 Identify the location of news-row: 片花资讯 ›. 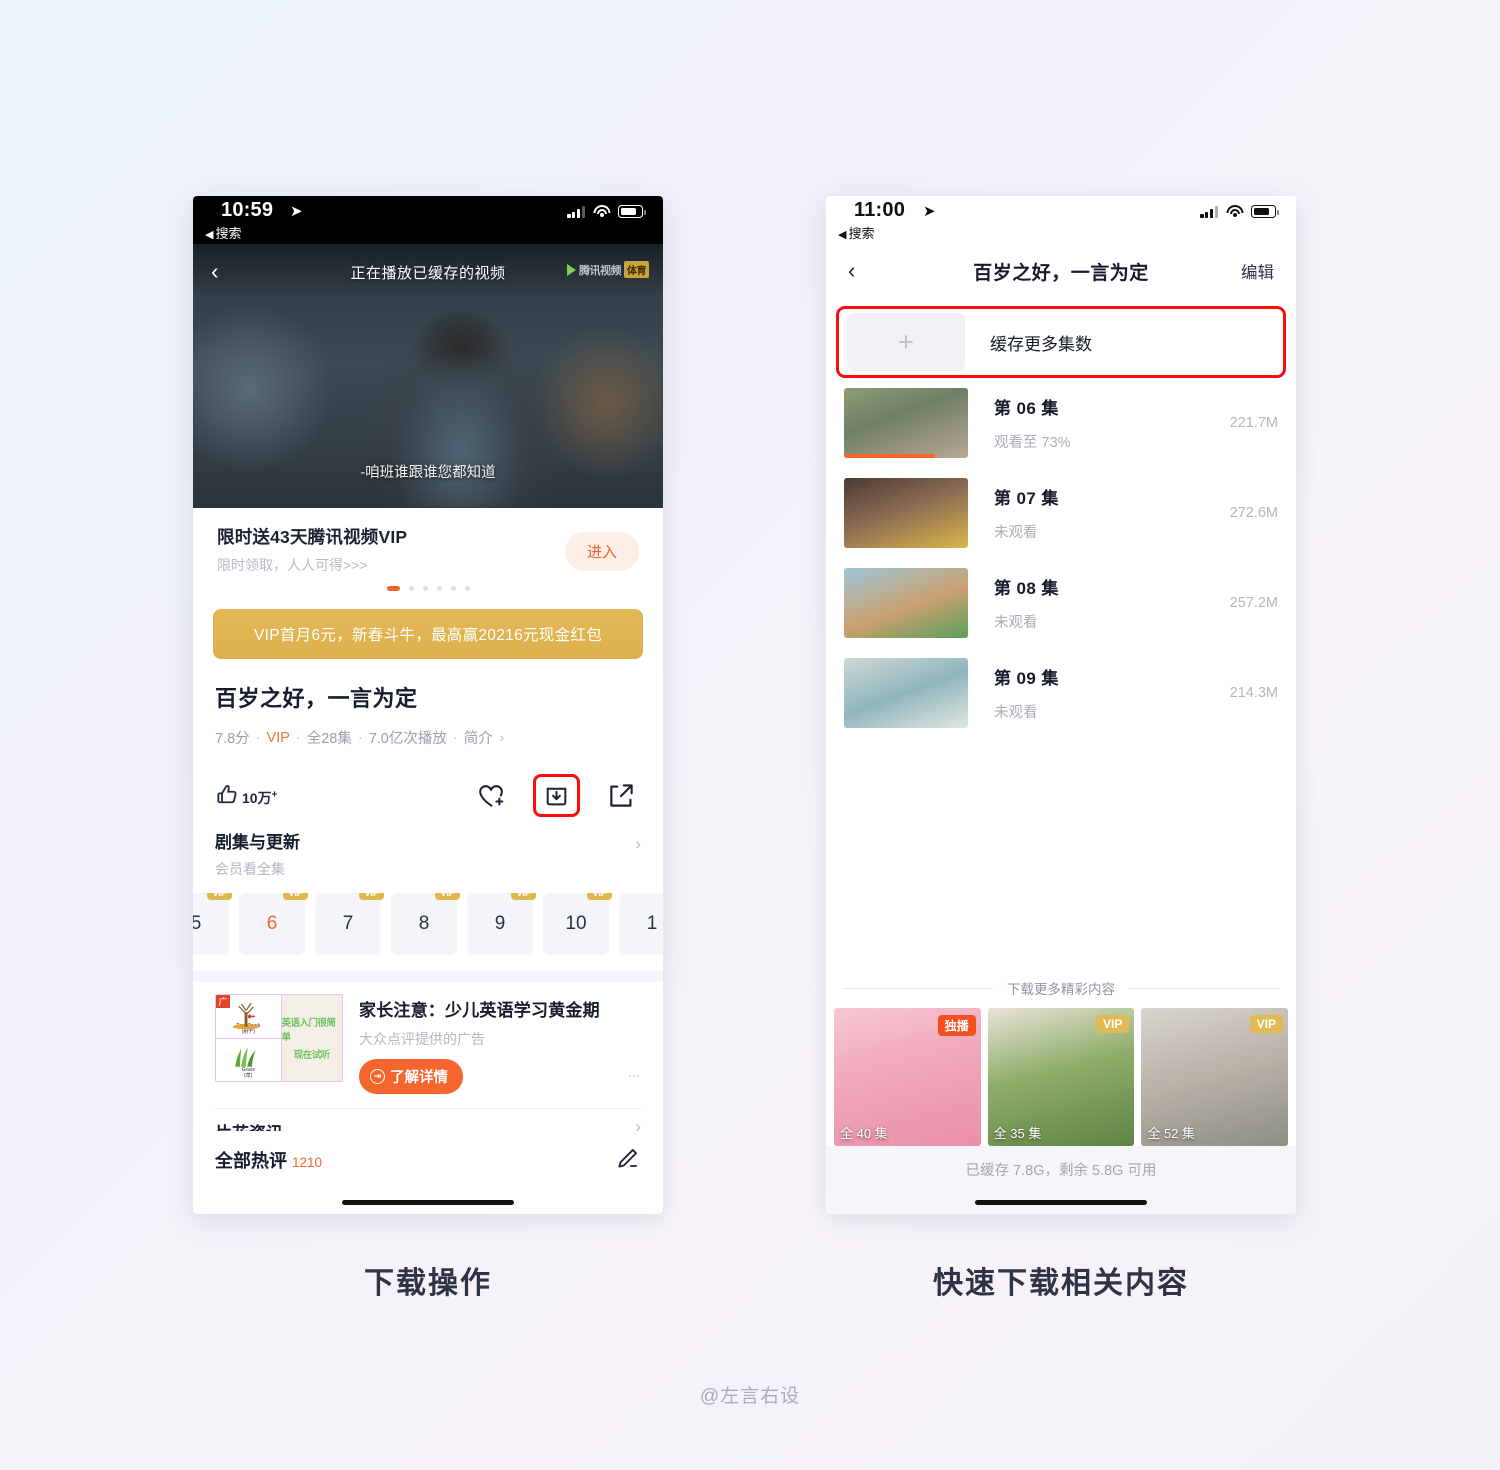
(428, 1120).